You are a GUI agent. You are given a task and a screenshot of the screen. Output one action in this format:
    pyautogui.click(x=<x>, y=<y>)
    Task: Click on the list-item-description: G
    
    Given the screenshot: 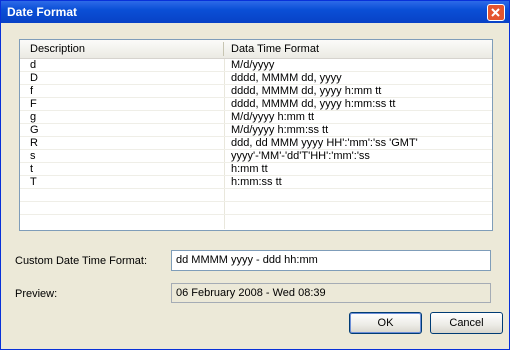 What is the action you would take?
    pyautogui.click(x=34, y=130)
    